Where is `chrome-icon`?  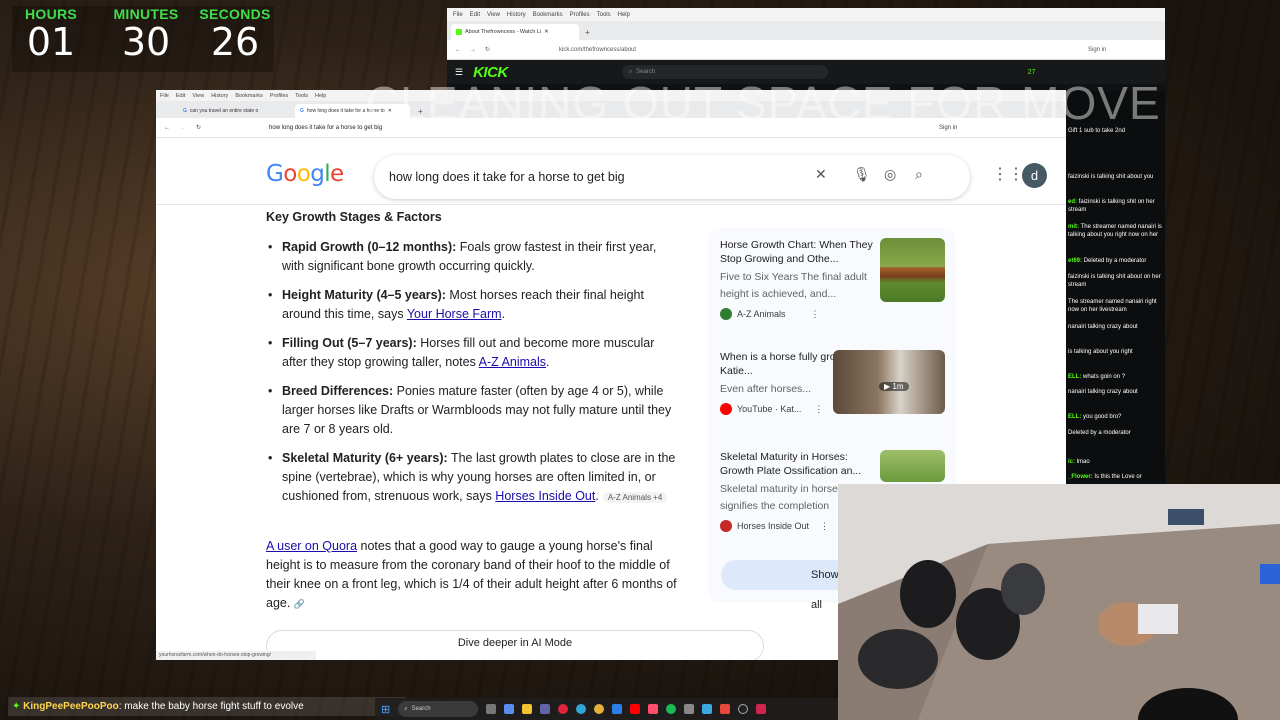
chrome-icon is located at coordinates (599, 709).